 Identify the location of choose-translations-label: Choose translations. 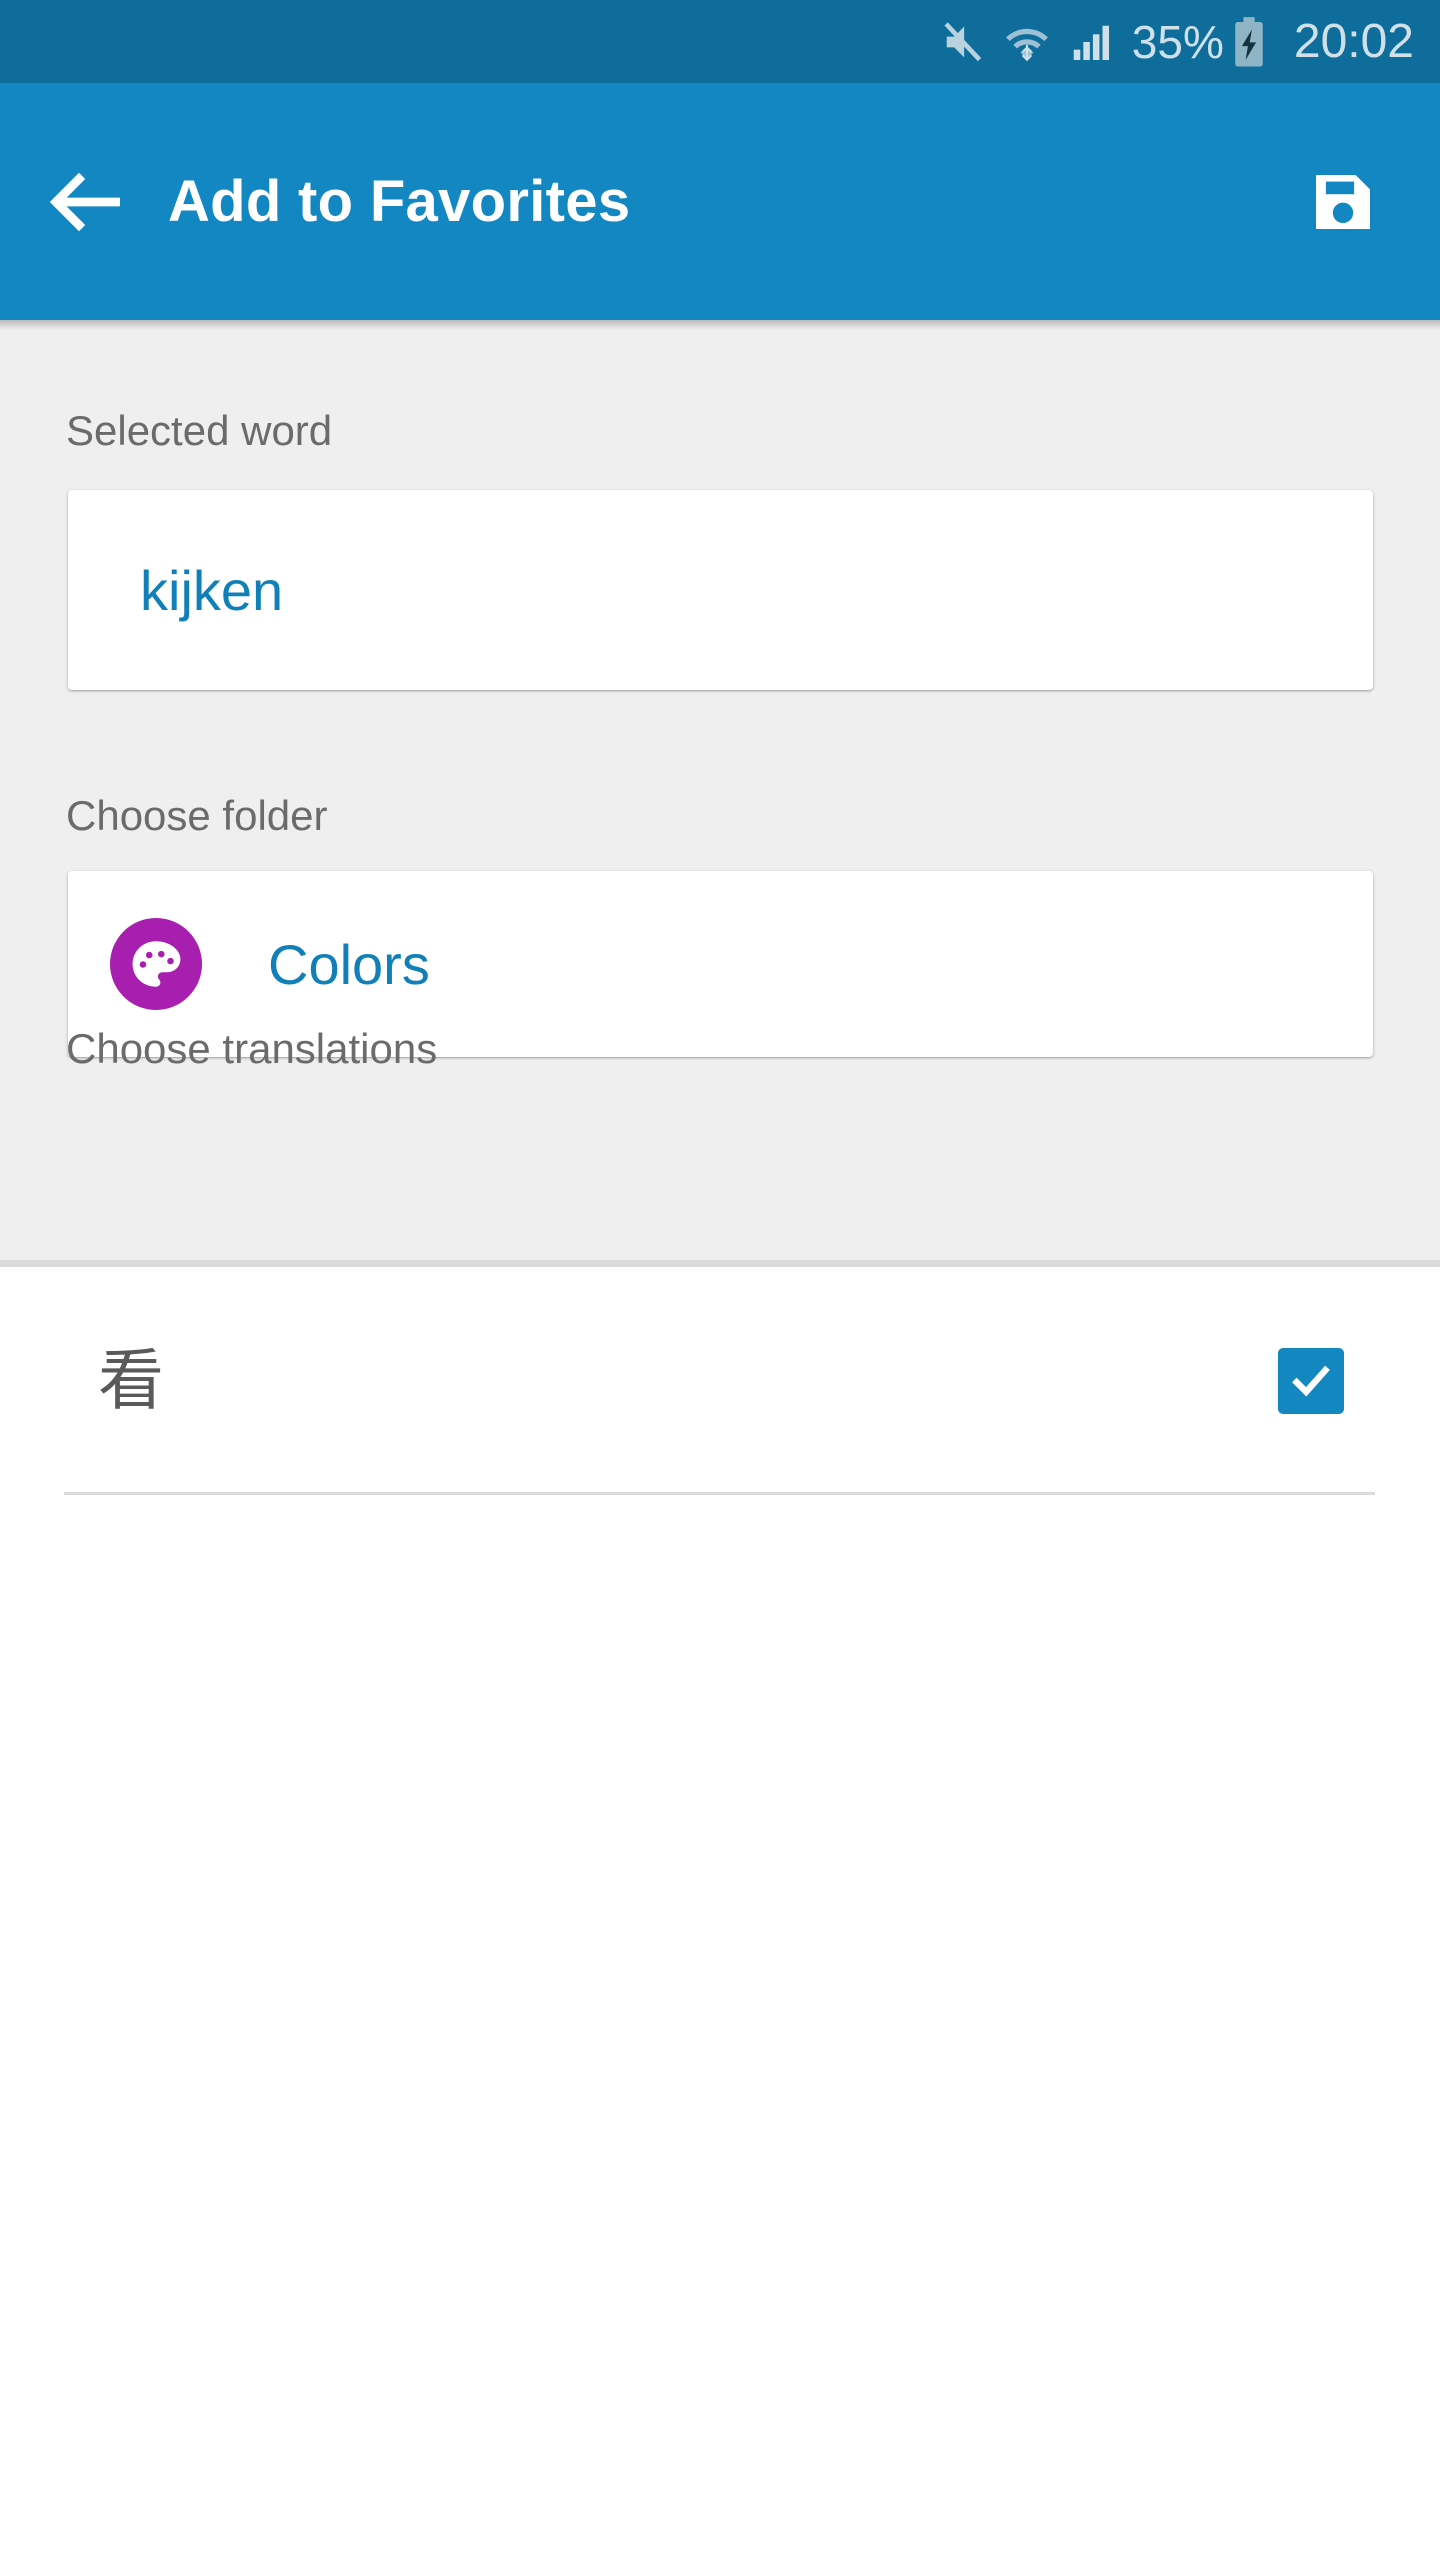
(252, 1048).